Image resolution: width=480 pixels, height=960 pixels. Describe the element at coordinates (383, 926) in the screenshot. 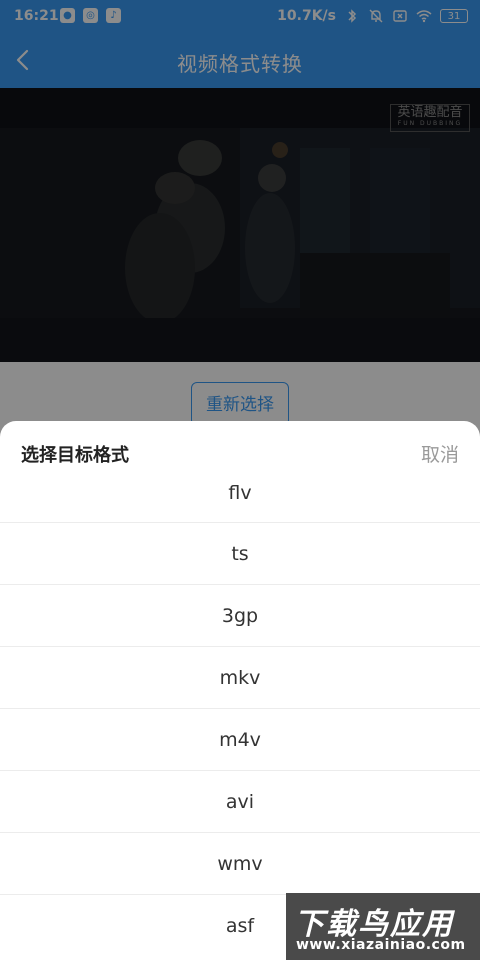

I see `site-watermark: 下载鸟应用 www.xiazainiao.com` at that location.